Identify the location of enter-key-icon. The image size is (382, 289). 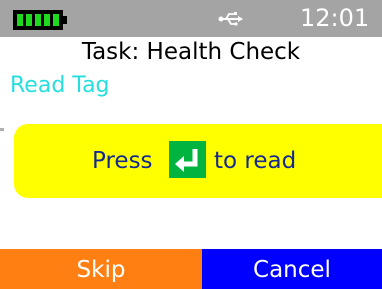
(187, 159).